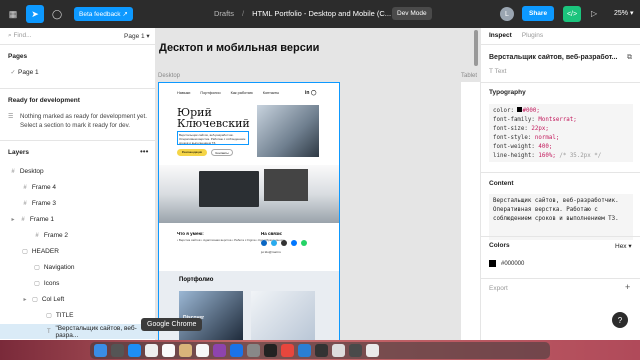 The image size is (640, 360). Describe the element at coordinates (561, 120) in the screenshot. I see `css-line: font-family: Montserrat;` at that location.